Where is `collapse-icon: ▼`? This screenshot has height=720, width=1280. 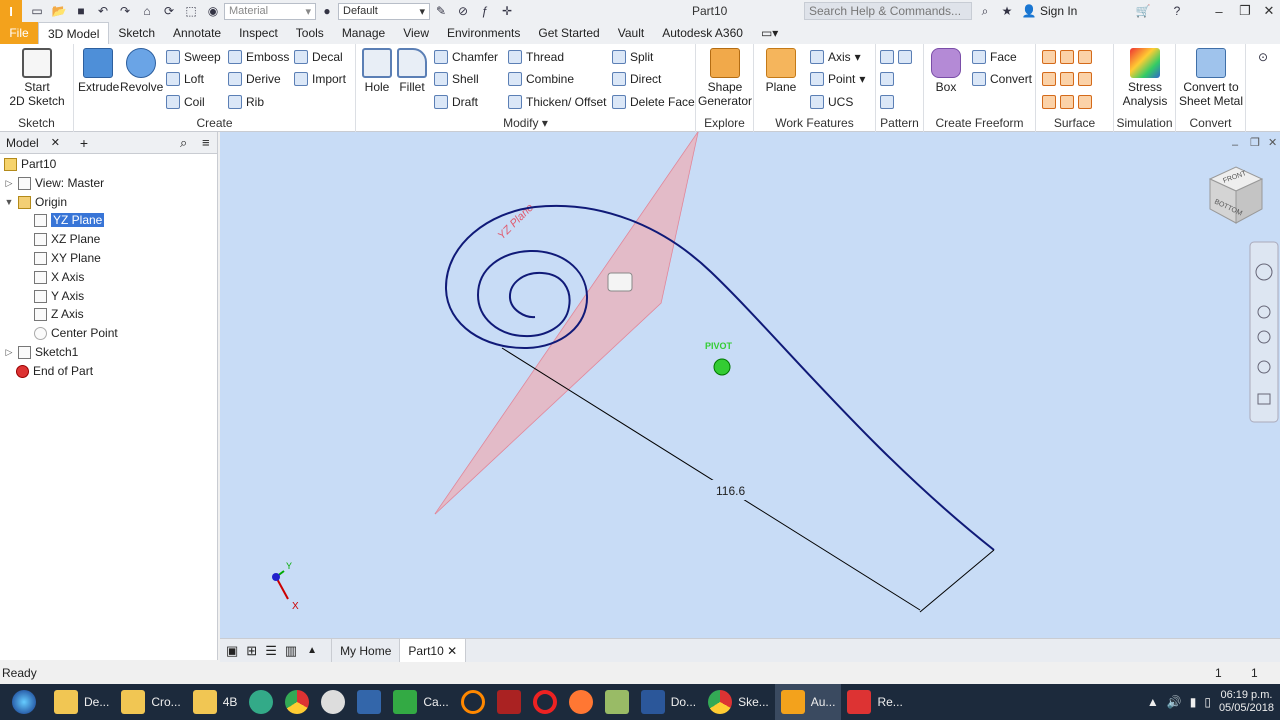 collapse-icon: ▼ is located at coordinates (9, 202).